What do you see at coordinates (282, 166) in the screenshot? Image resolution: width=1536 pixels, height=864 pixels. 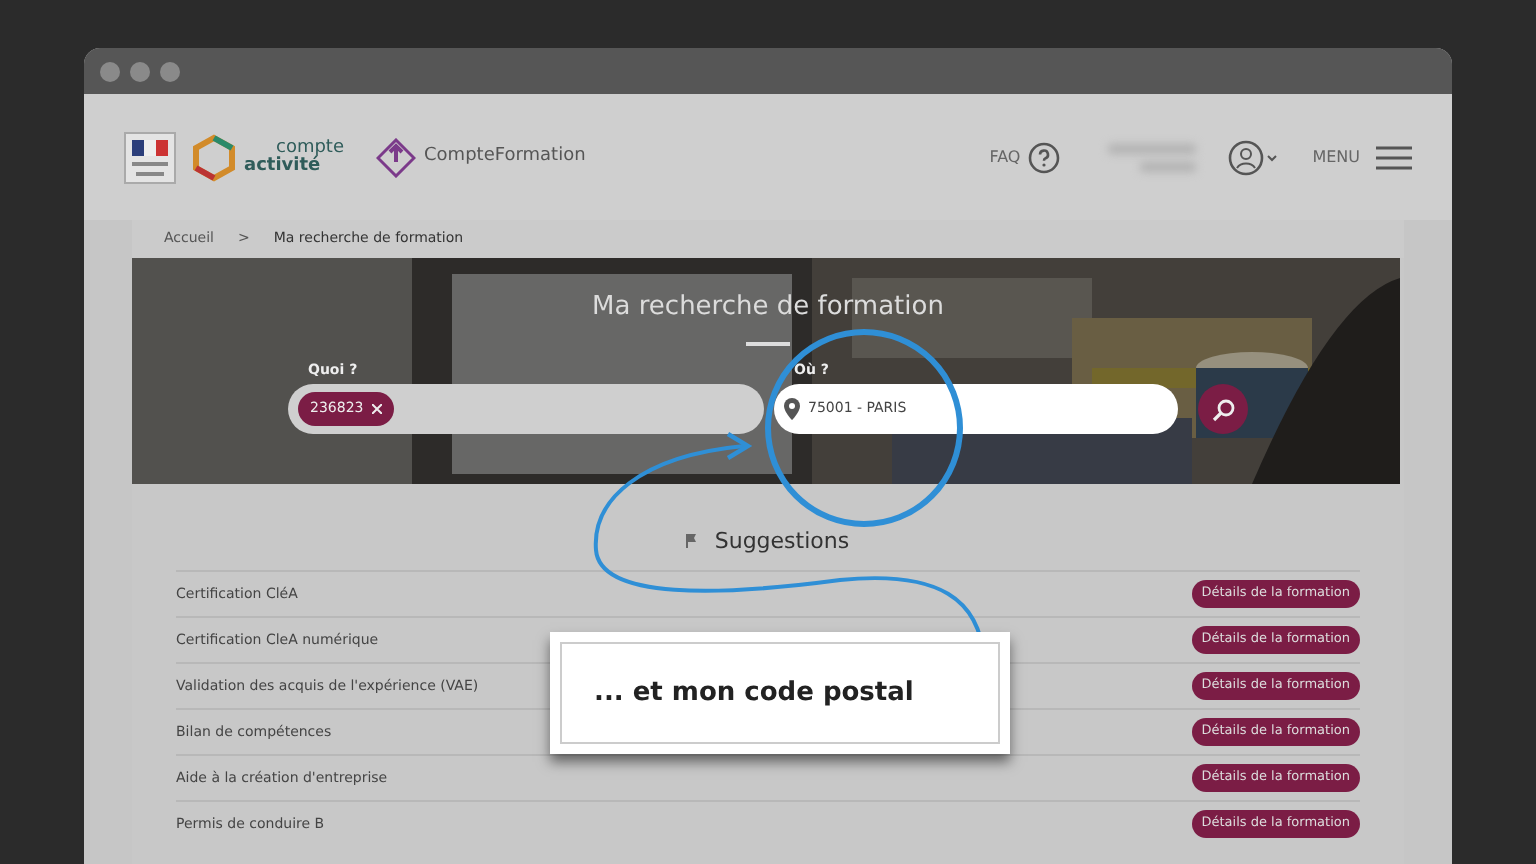 I see `logo-text: activité` at bounding box center [282, 166].